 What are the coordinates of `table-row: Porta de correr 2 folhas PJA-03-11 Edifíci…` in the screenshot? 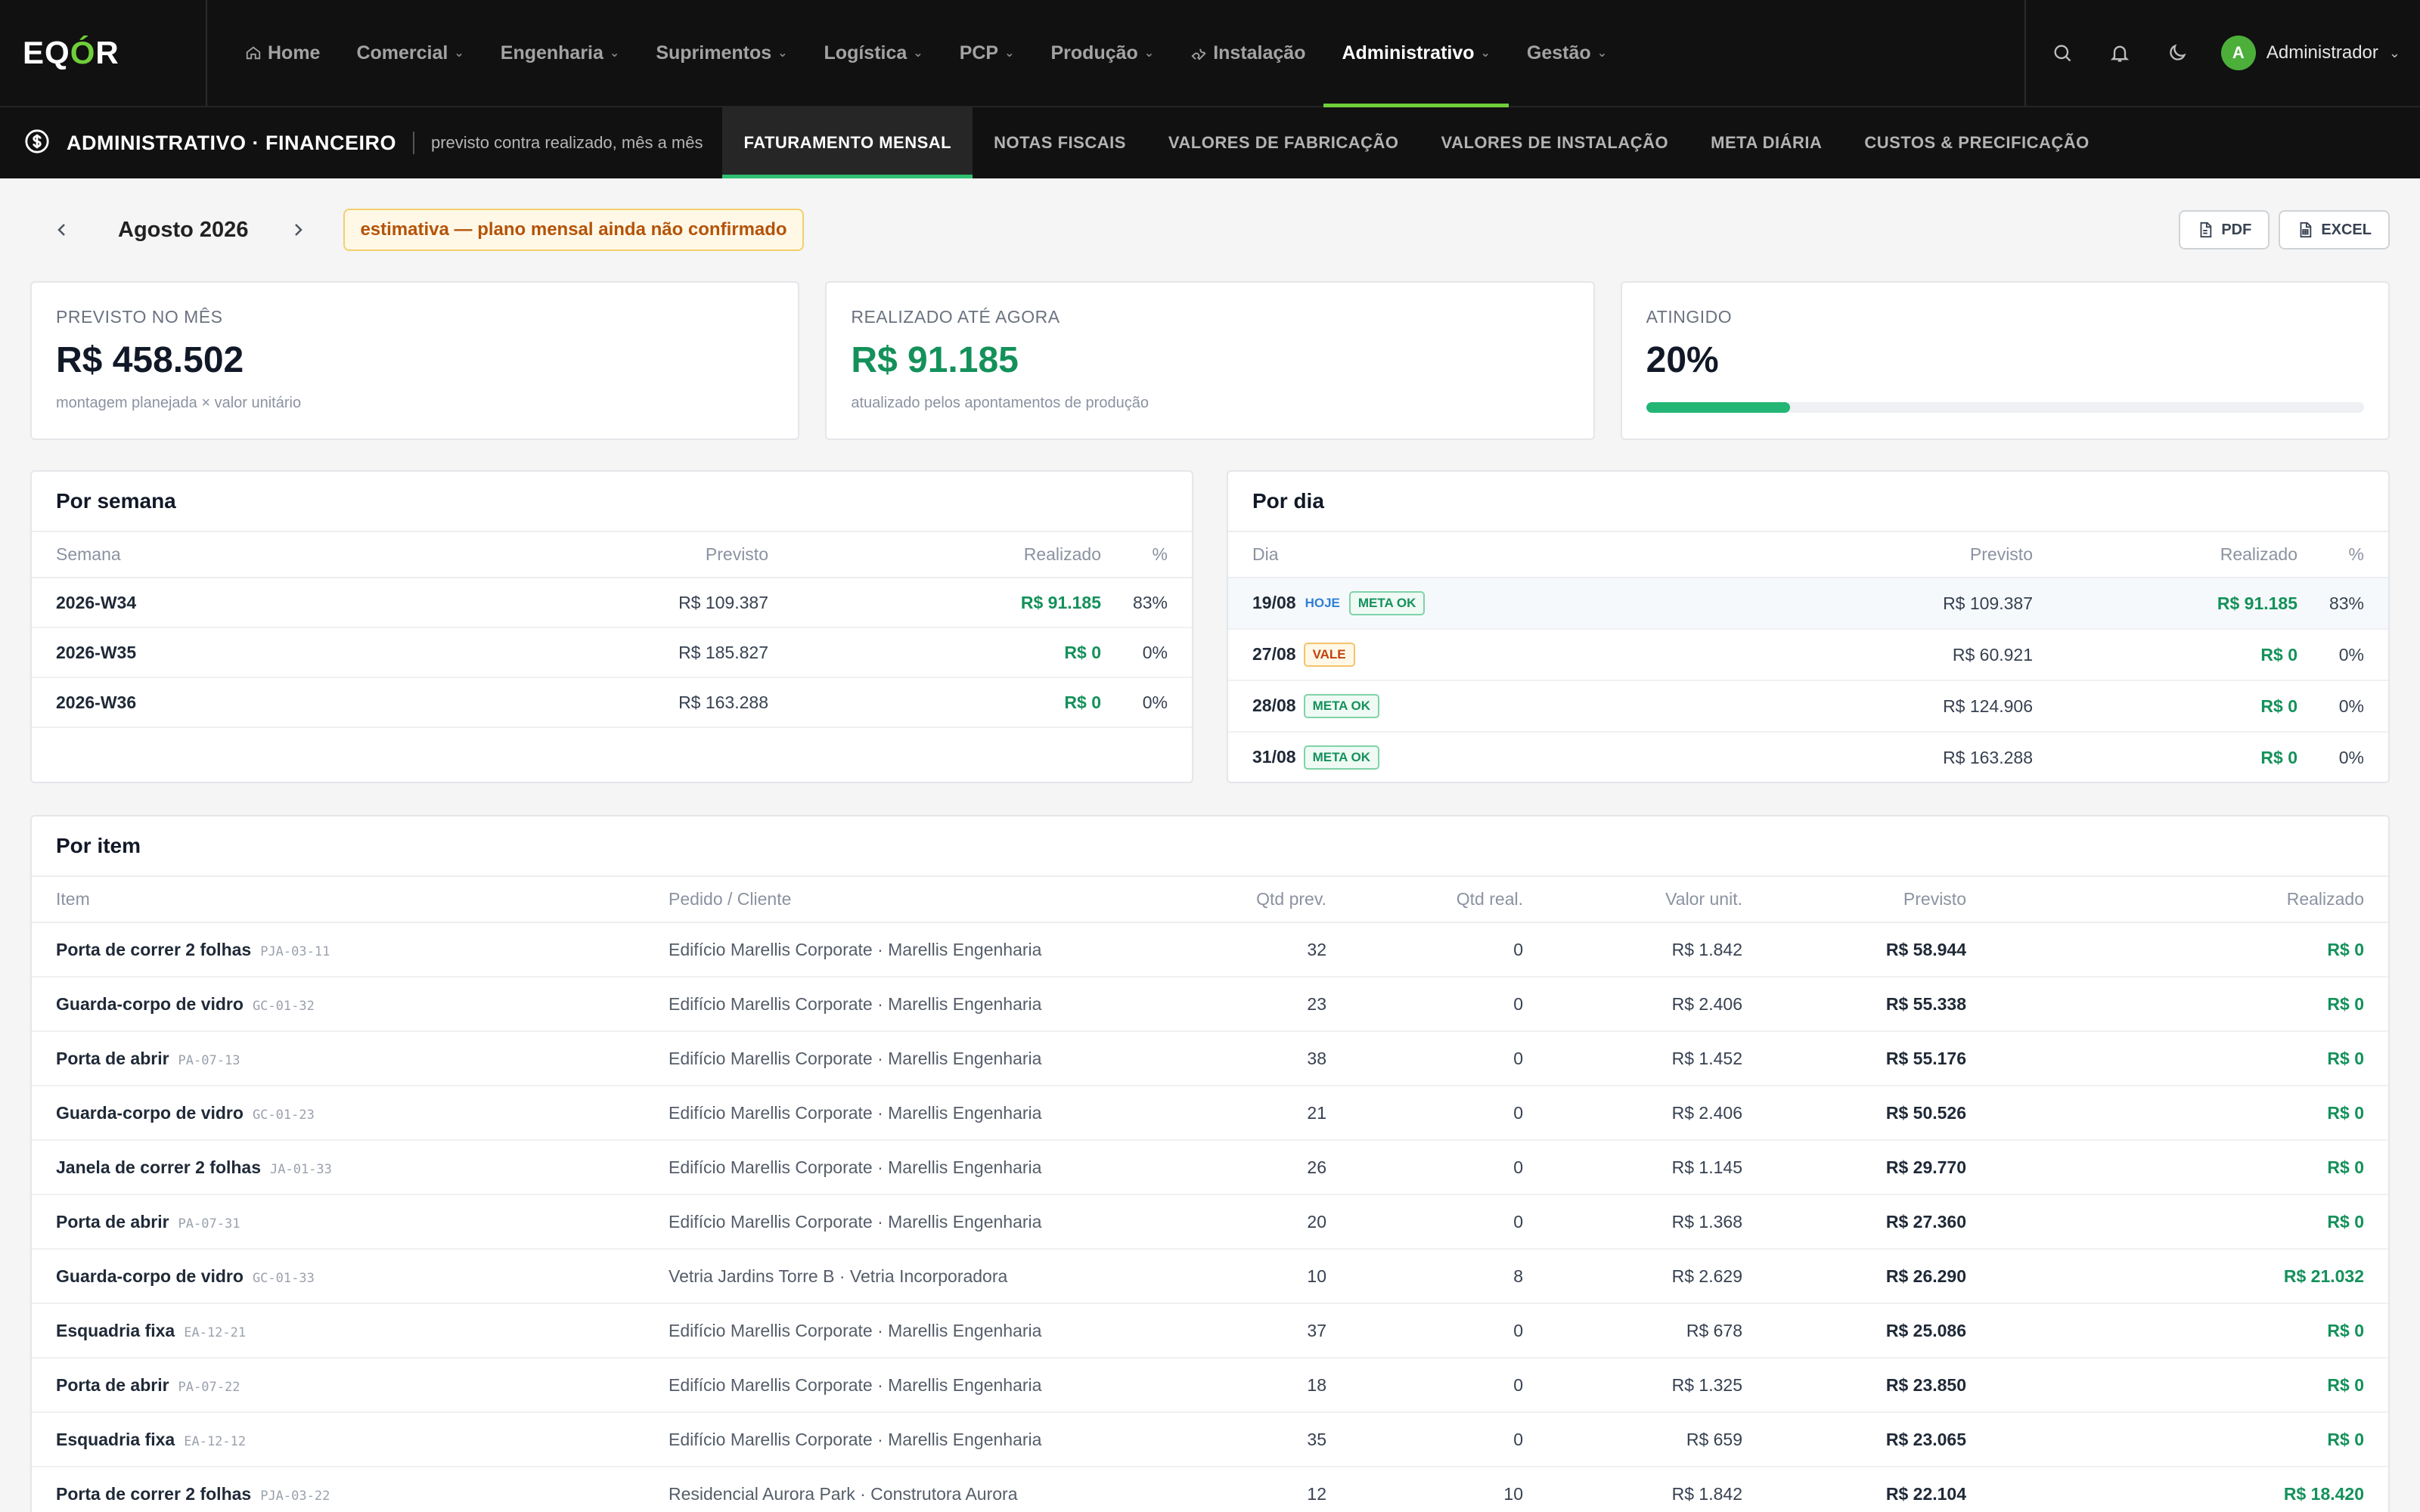 It's located at (1210, 950).